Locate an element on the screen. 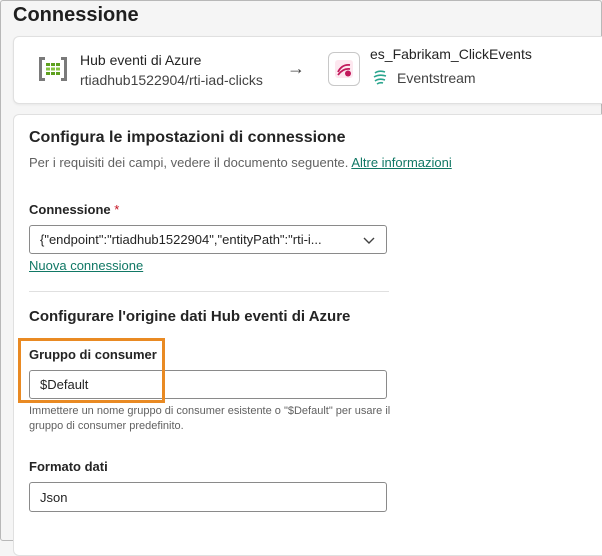 The height and width of the screenshot is (556, 602). consumer-group-value: $Default is located at coordinates (64, 384).